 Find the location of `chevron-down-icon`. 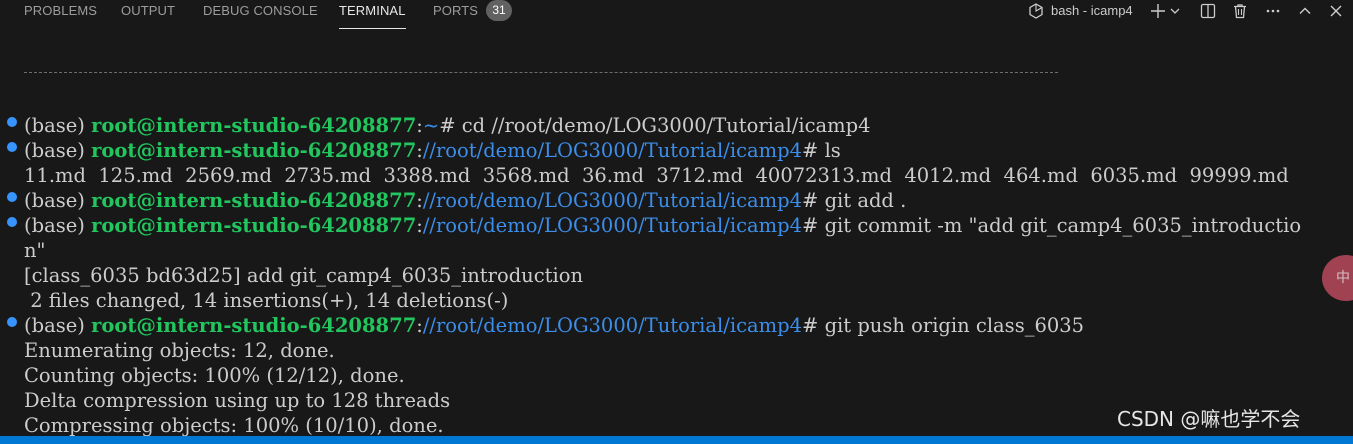

chevron-down-icon is located at coordinates (1175, 10).